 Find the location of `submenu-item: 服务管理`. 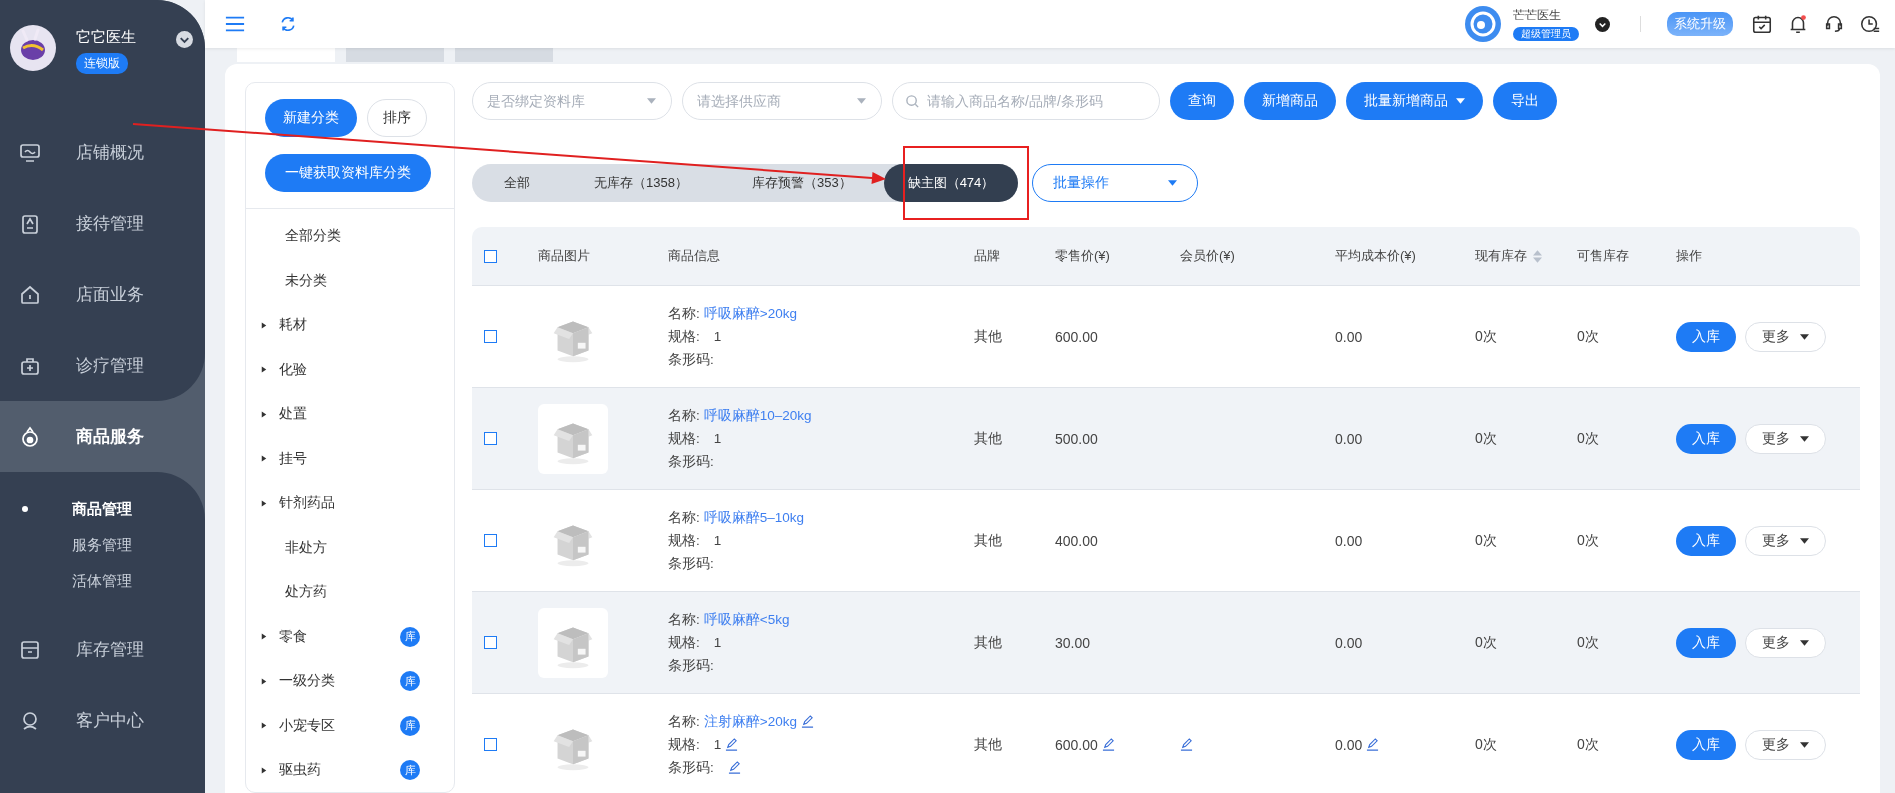

submenu-item: 服务管理 is located at coordinates (102, 545).